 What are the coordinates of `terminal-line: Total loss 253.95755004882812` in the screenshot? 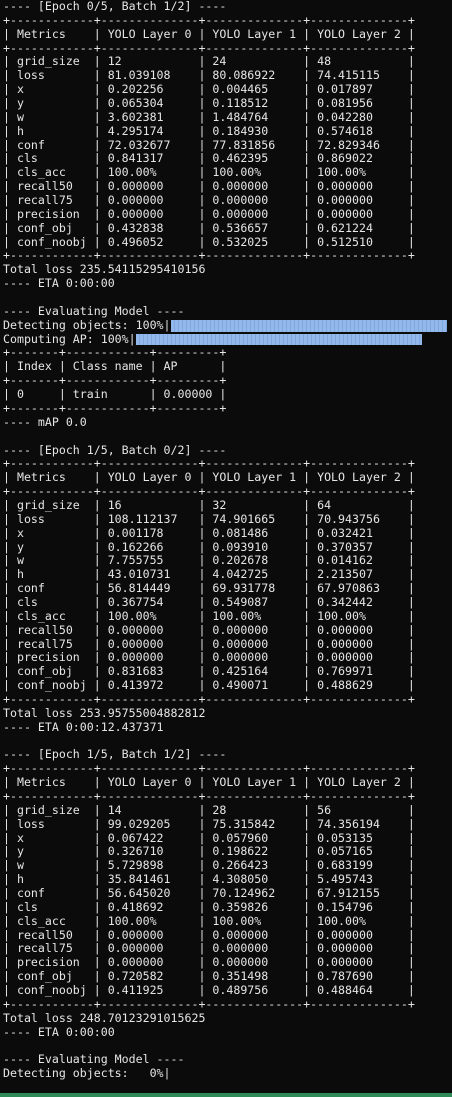 It's located at (226, 714).